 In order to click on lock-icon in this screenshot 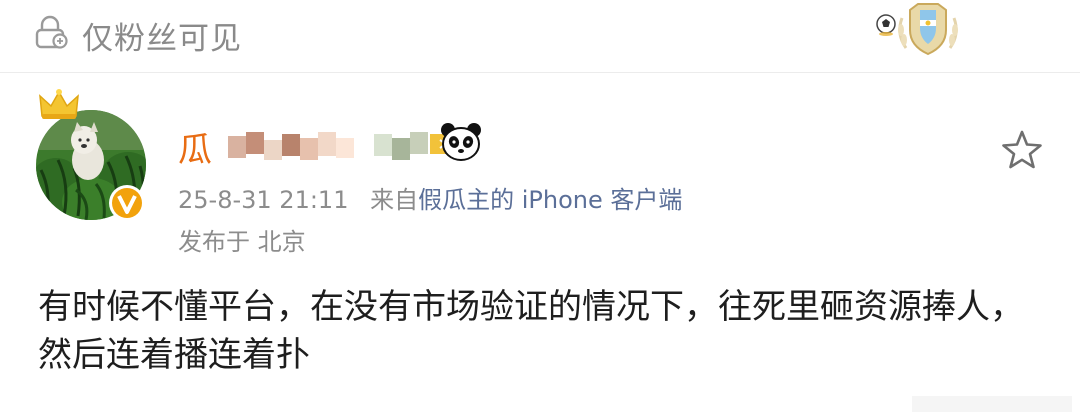, I will do `click(51, 32)`.